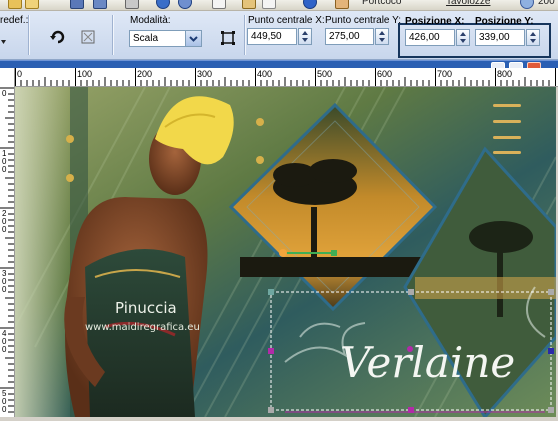  Describe the element at coordinates (269, 4) in the screenshot. I see `script-icon` at that location.